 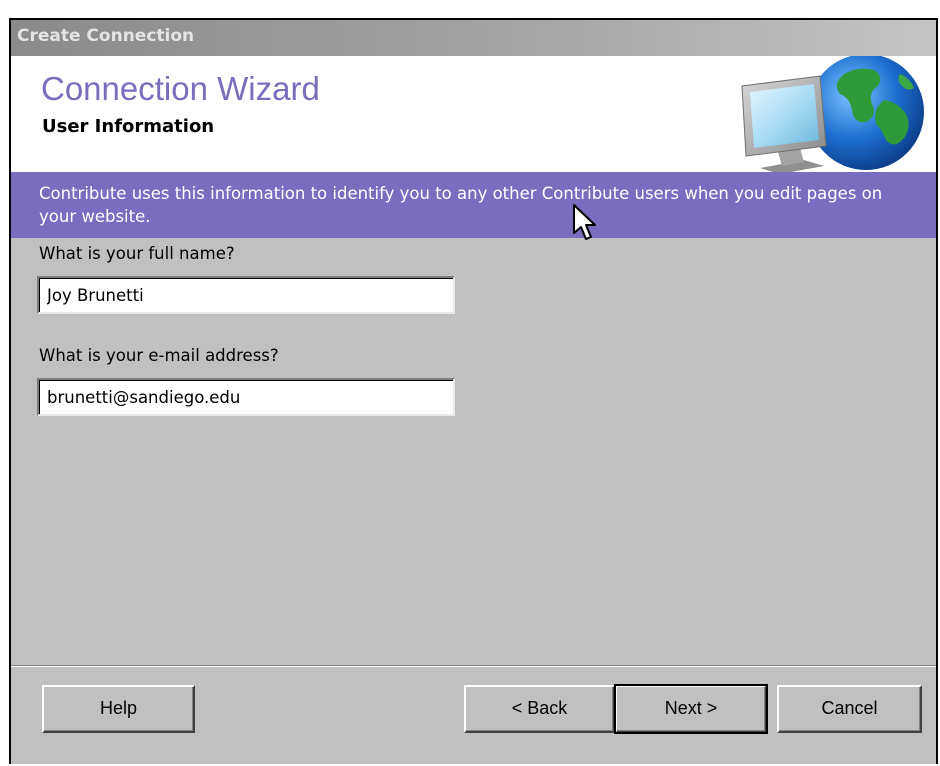 I want to click on full-name-label: What is your full name?, so click(x=137, y=253).